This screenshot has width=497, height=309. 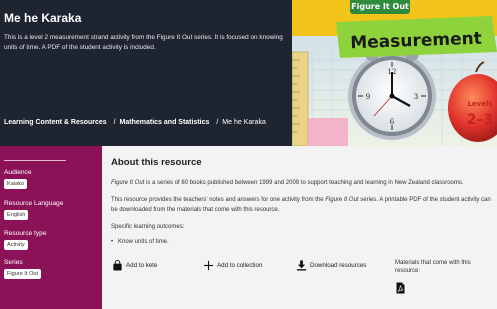 I want to click on cover-banner-text: Figure It Out, so click(x=380, y=6).